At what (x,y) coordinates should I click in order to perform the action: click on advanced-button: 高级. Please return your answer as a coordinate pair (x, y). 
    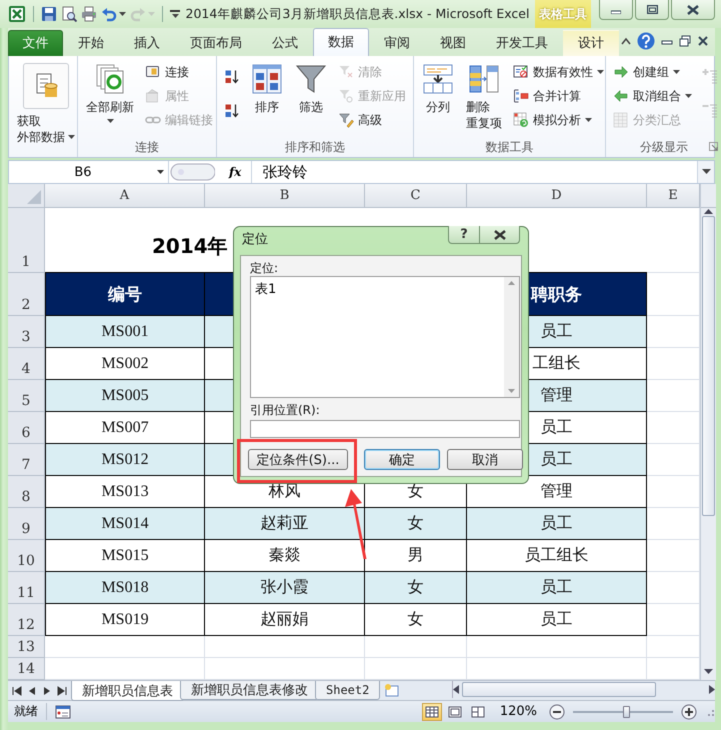
    Looking at the image, I should click on (372, 120).